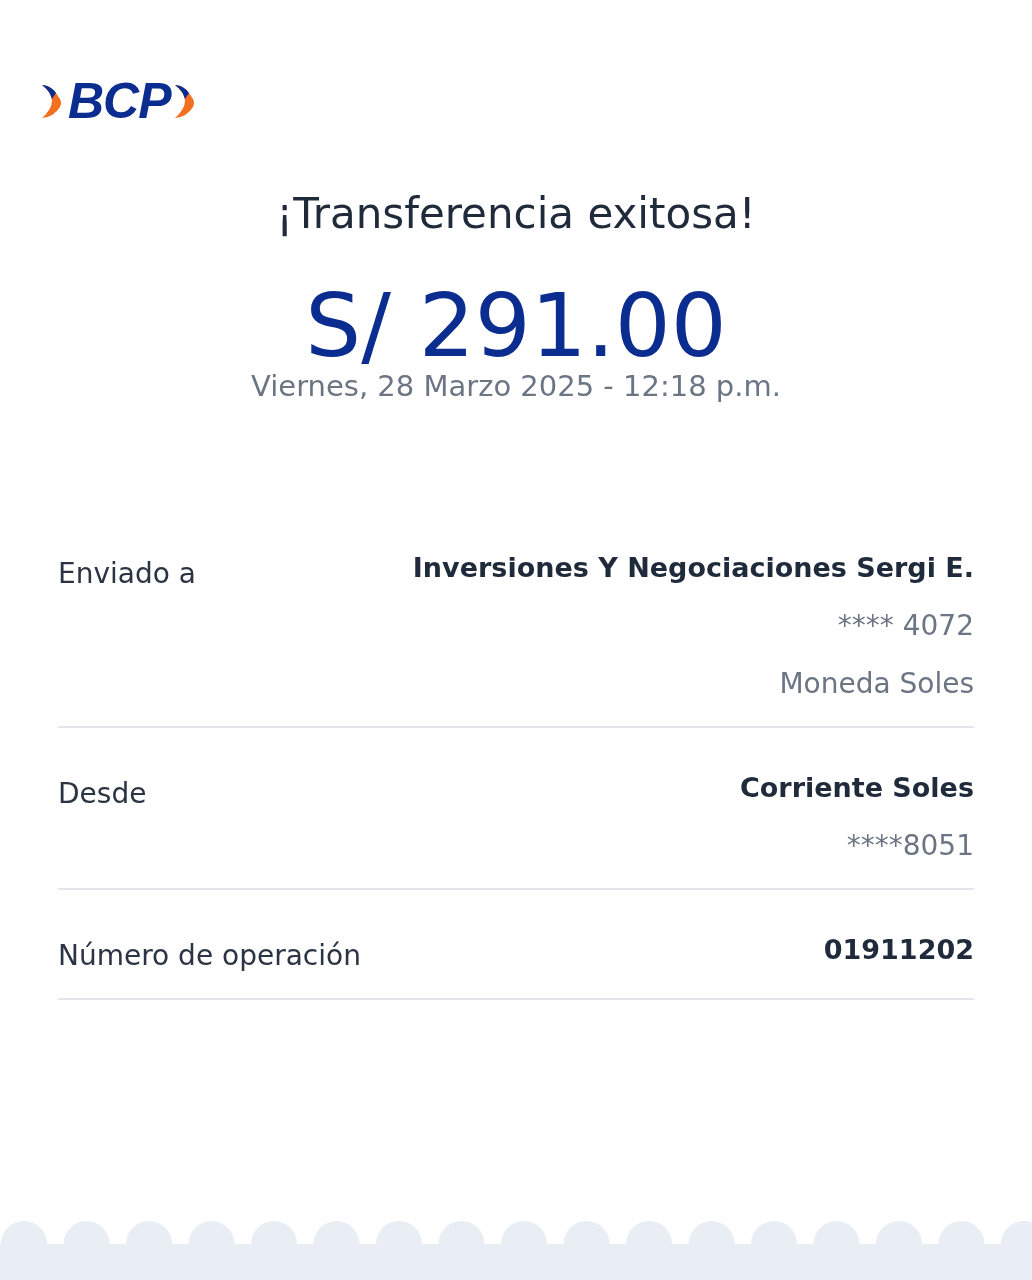 The height and width of the screenshot is (1280, 1032). I want to click on detail-label: Desde, so click(102, 794).